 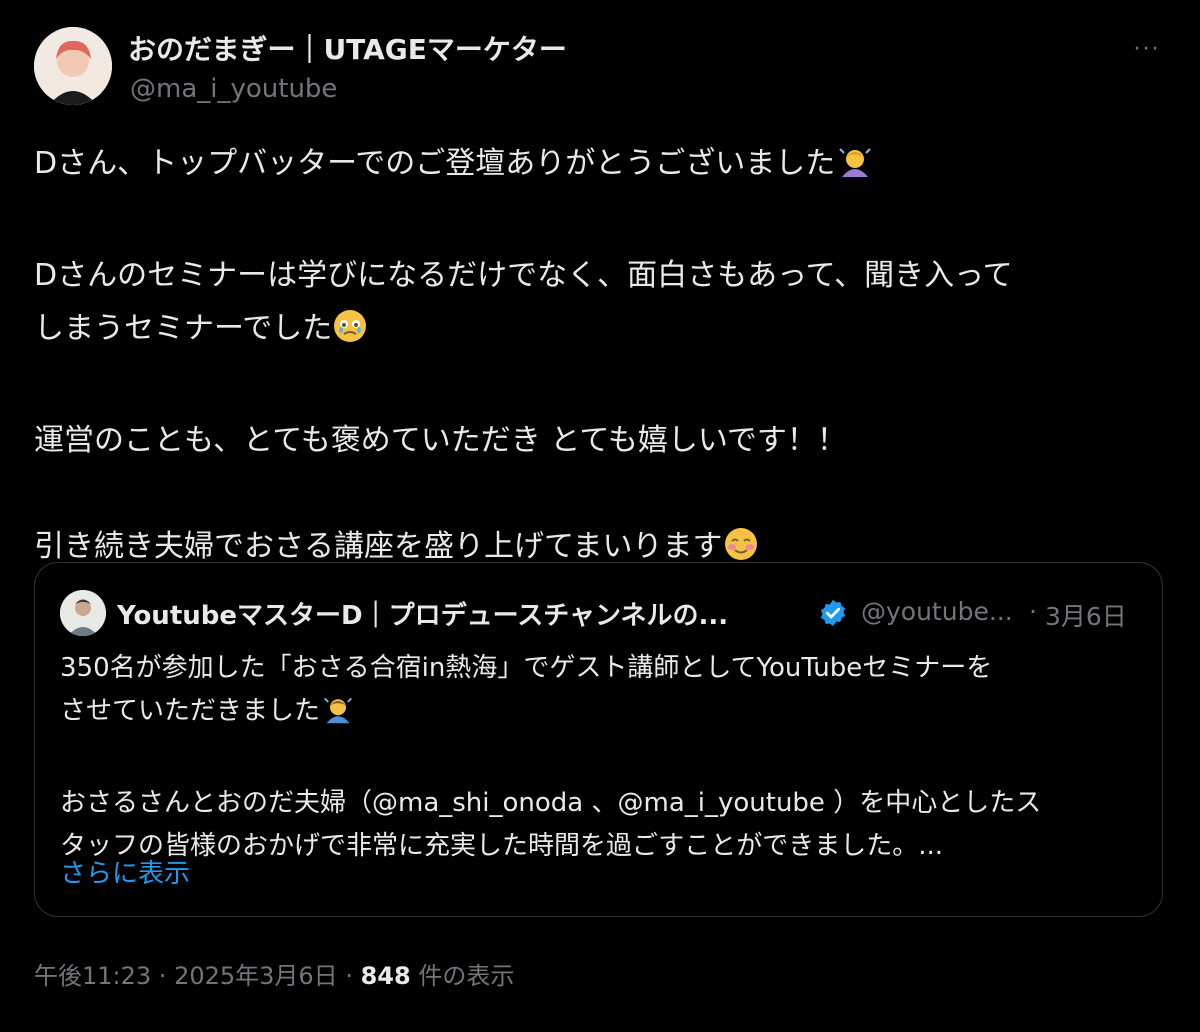 What do you see at coordinates (1147, 49) in the screenshot?
I see `more-options-icon: ···` at bounding box center [1147, 49].